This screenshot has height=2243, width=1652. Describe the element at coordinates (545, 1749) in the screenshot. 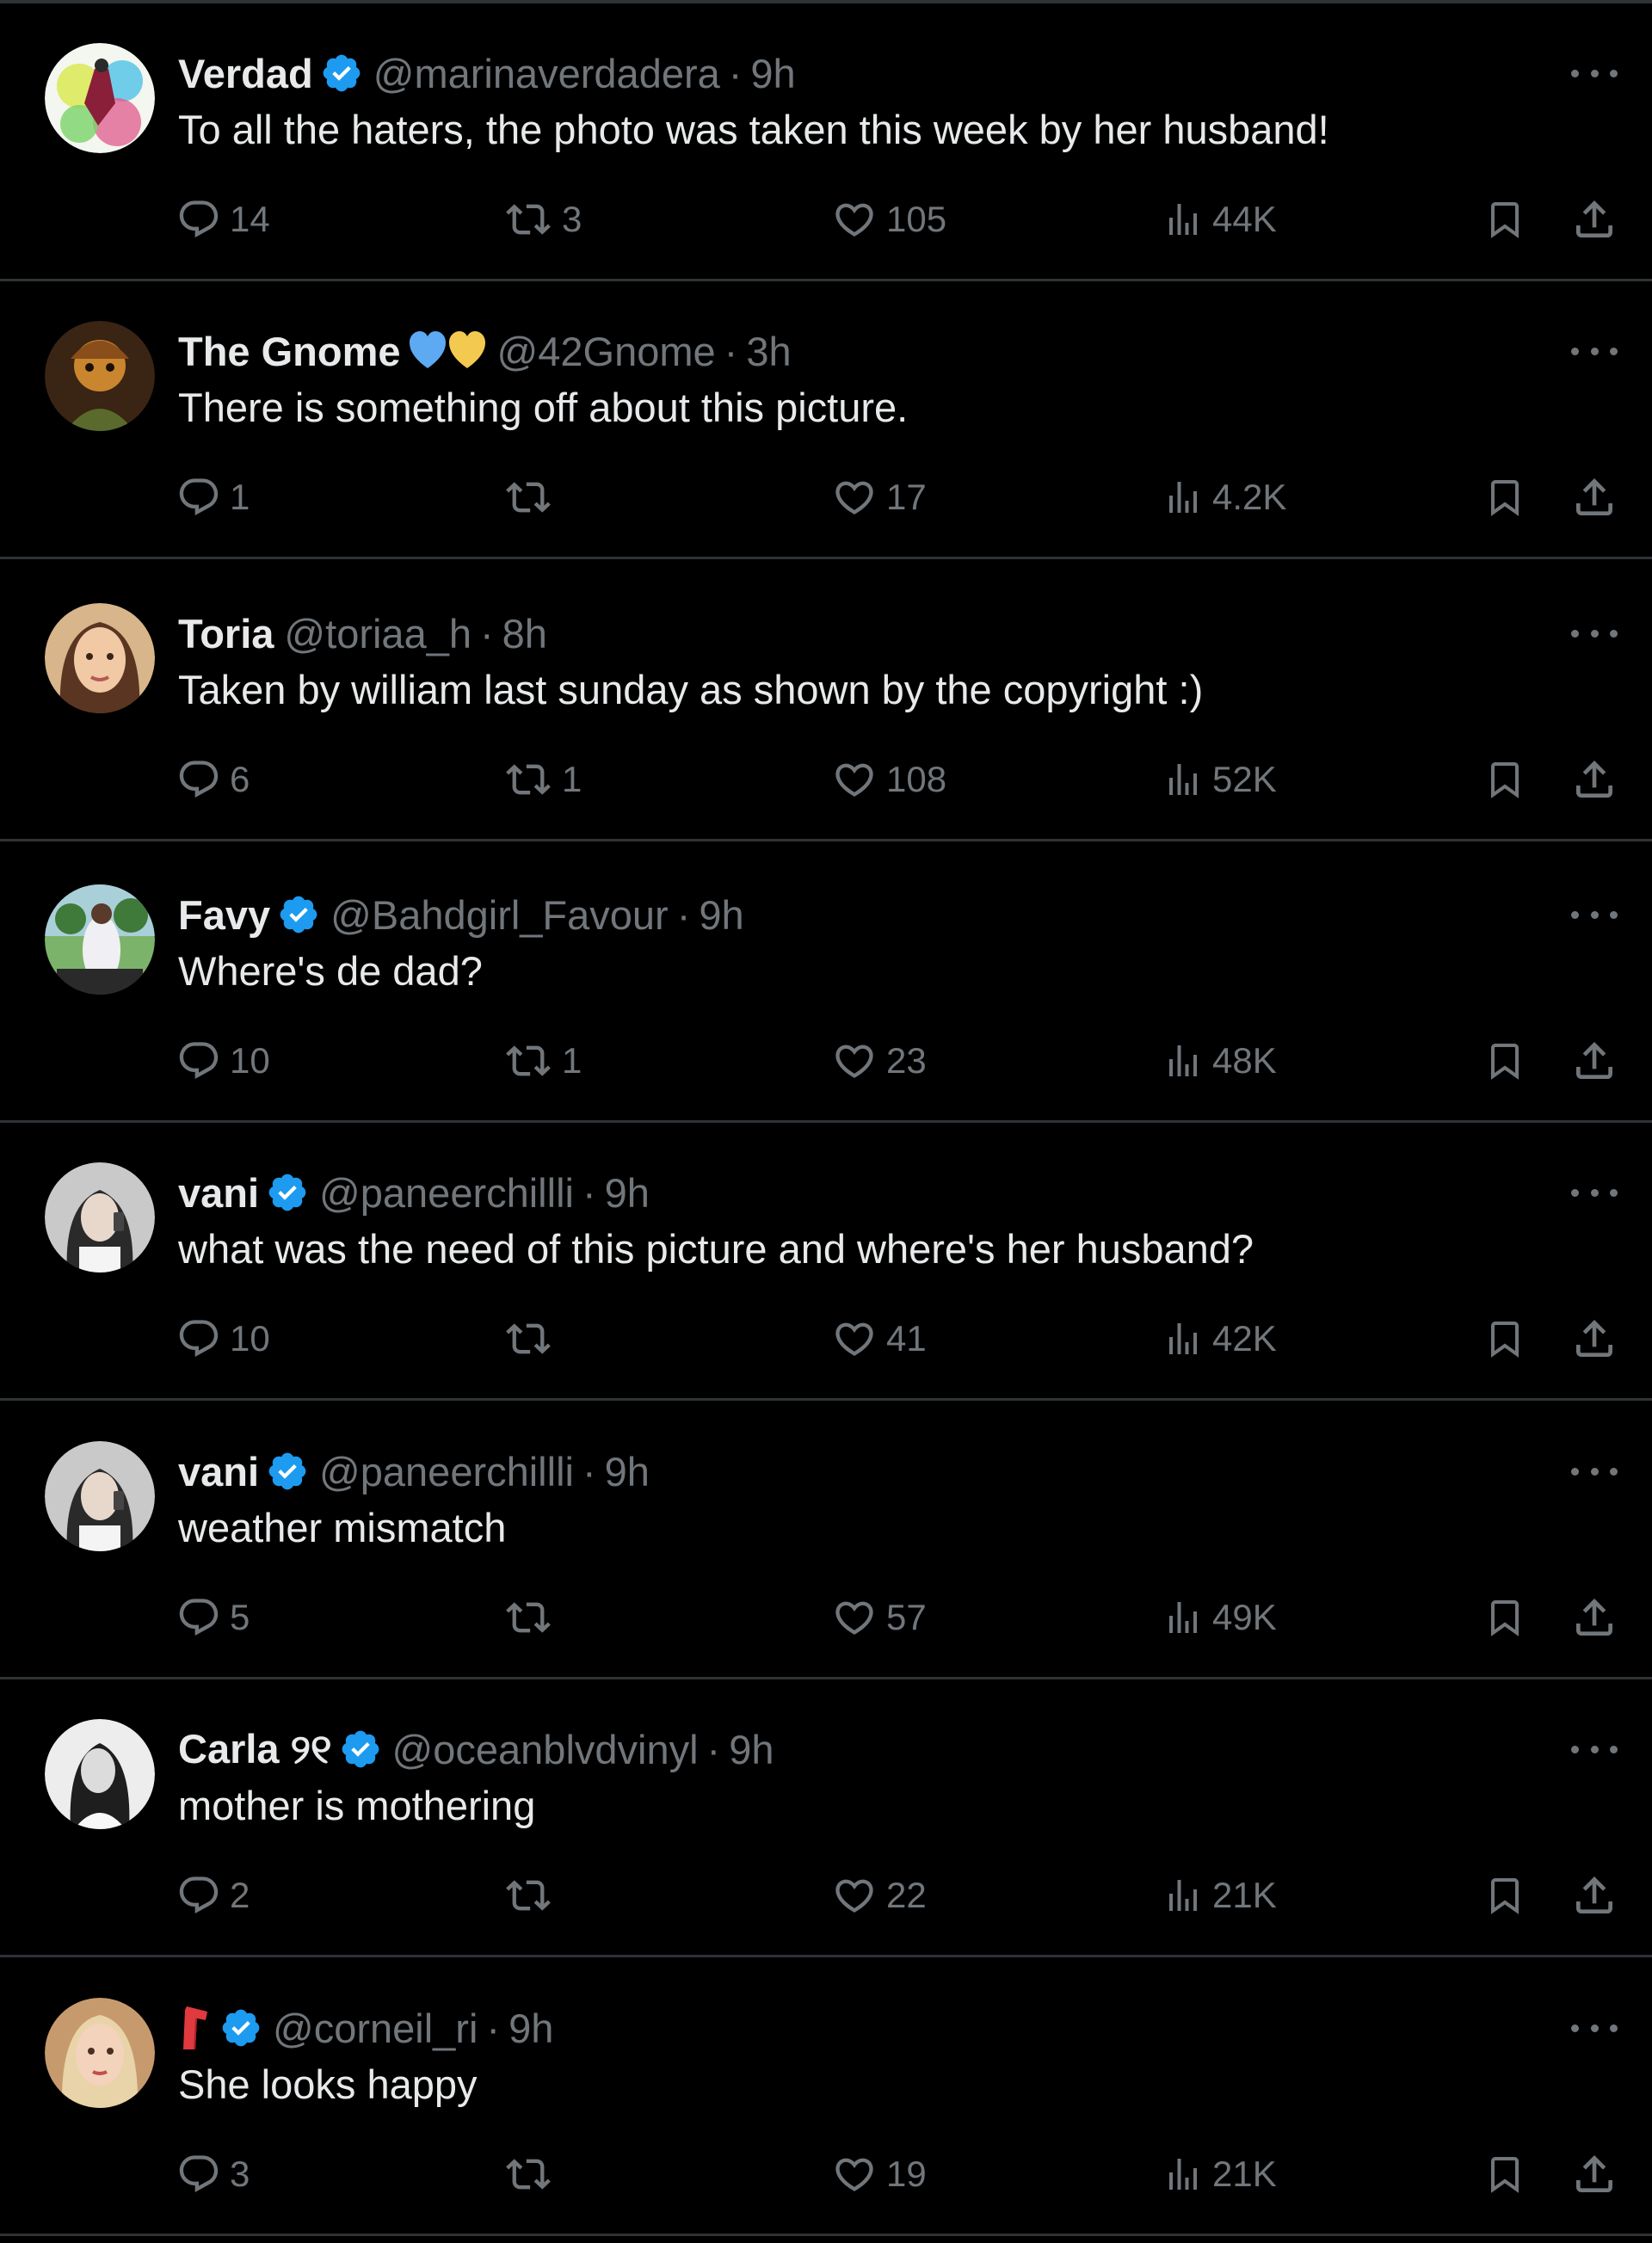

I see `user-handle: @oceanblvdvinyl` at that location.